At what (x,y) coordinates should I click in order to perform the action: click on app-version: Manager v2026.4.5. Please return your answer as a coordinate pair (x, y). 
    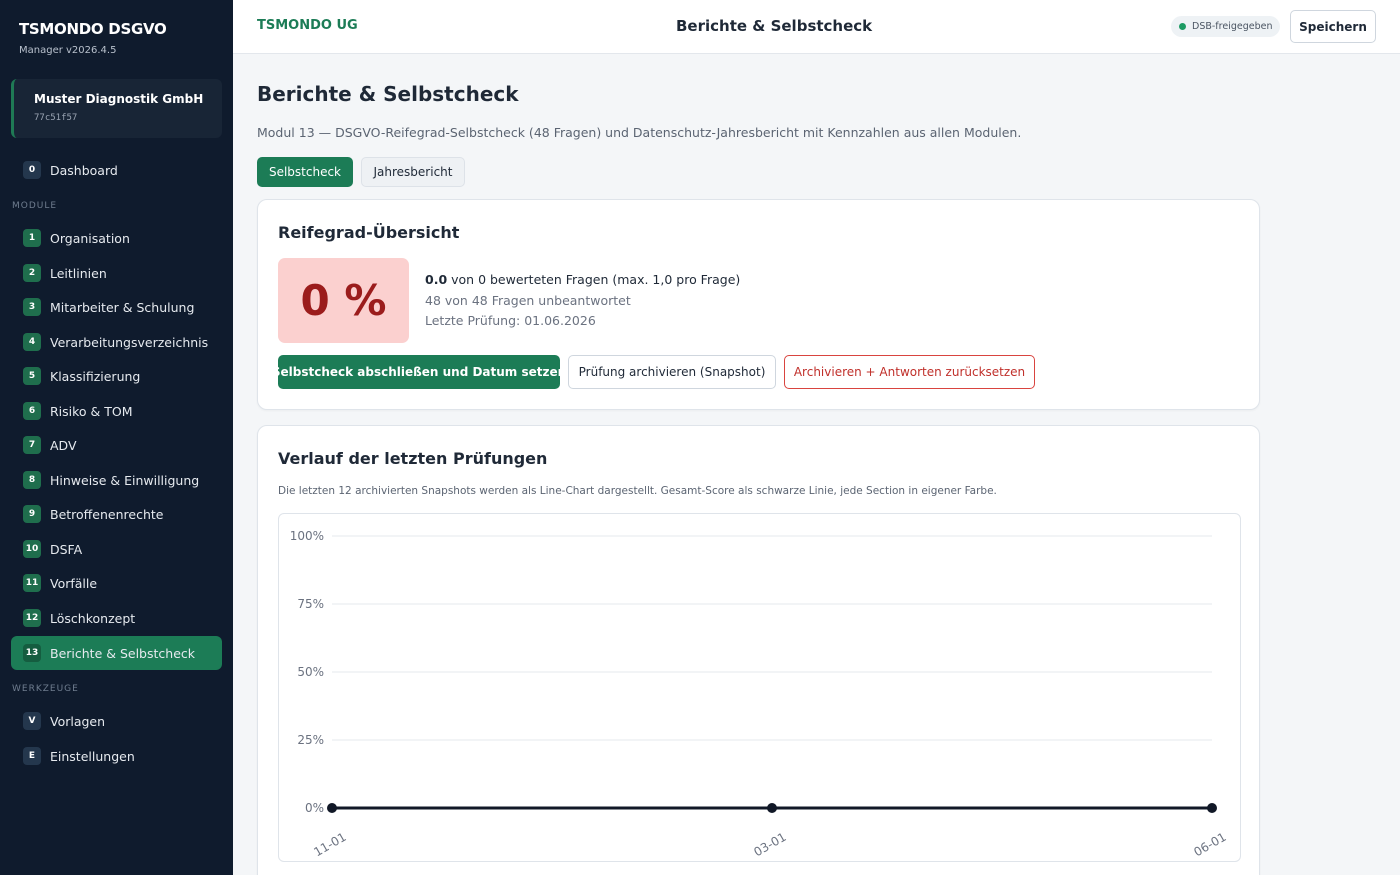
    Looking at the image, I should click on (68, 50).